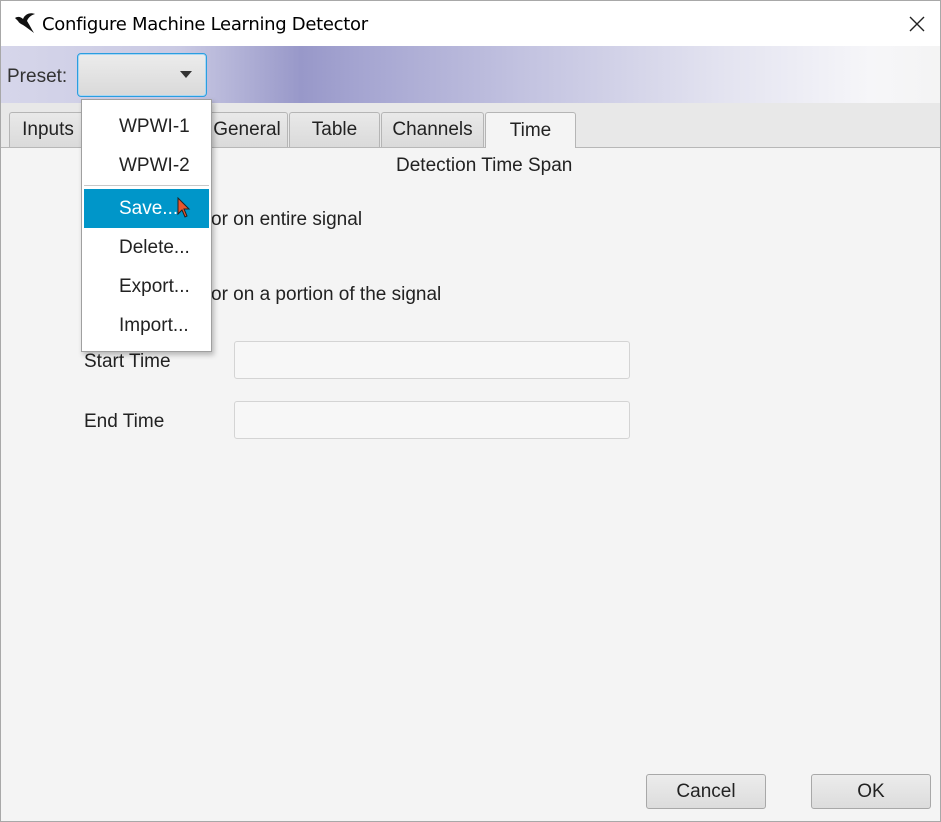 This screenshot has width=941, height=822. What do you see at coordinates (25, 23) in the screenshot?
I see `bird-icon` at bounding box center [25, 23].